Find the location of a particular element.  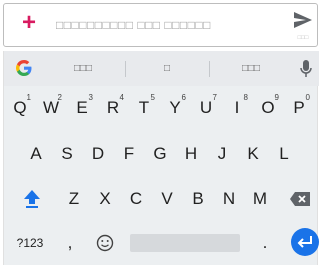

key-n: N is located at coordinates (229, 199).